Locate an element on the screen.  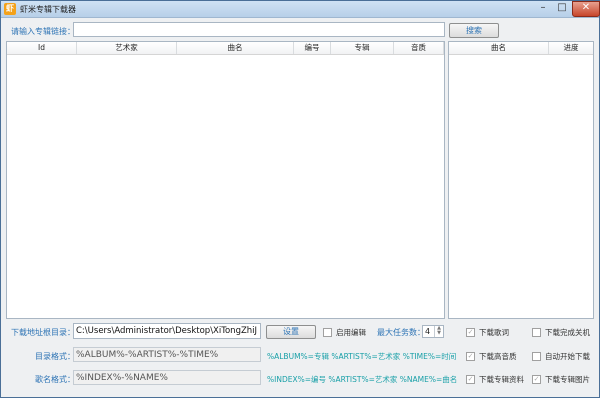
name-format-hint: %INDEX%=编号 %ARTIST%=艺术家 %NAME%=曲名 is located at coordinates (362, 379).